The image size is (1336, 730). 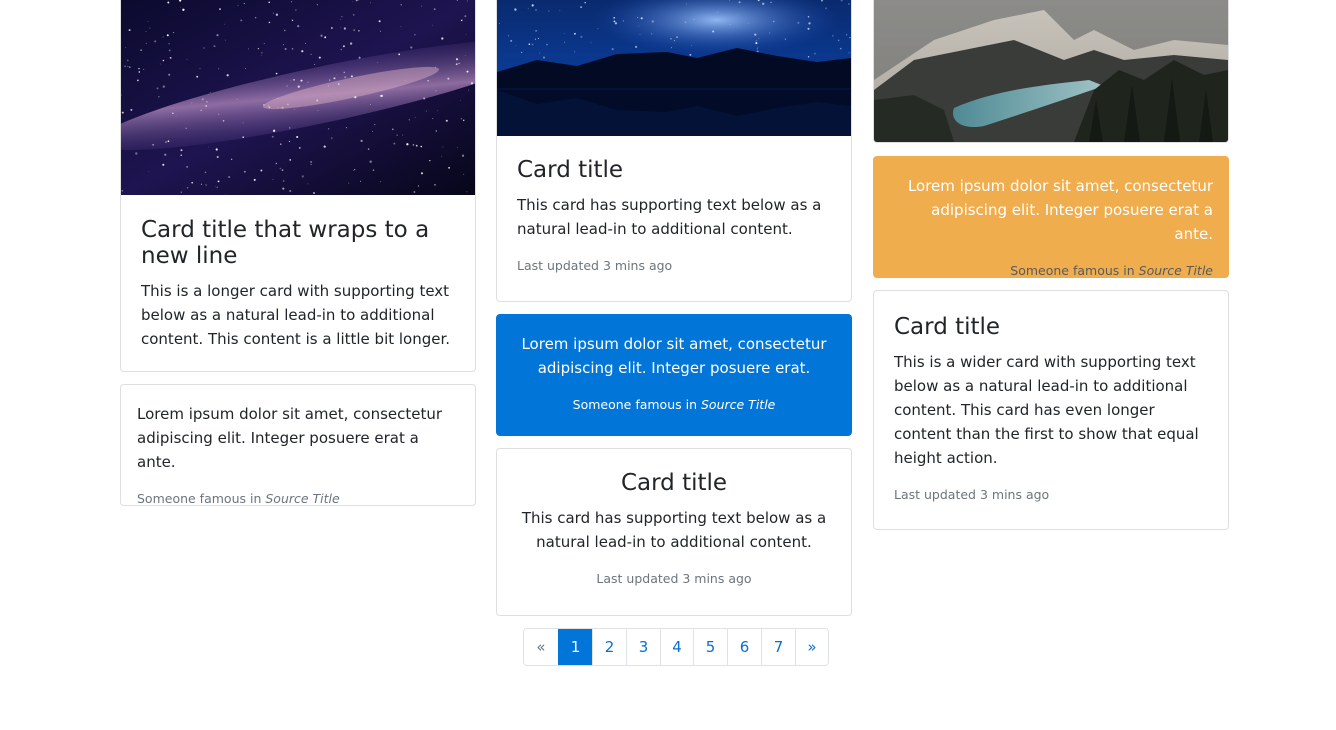 What do you see at coordinates (541, 647) in the screenshot?
I see `pagination-previous: «` at bounding box center [541, 647].